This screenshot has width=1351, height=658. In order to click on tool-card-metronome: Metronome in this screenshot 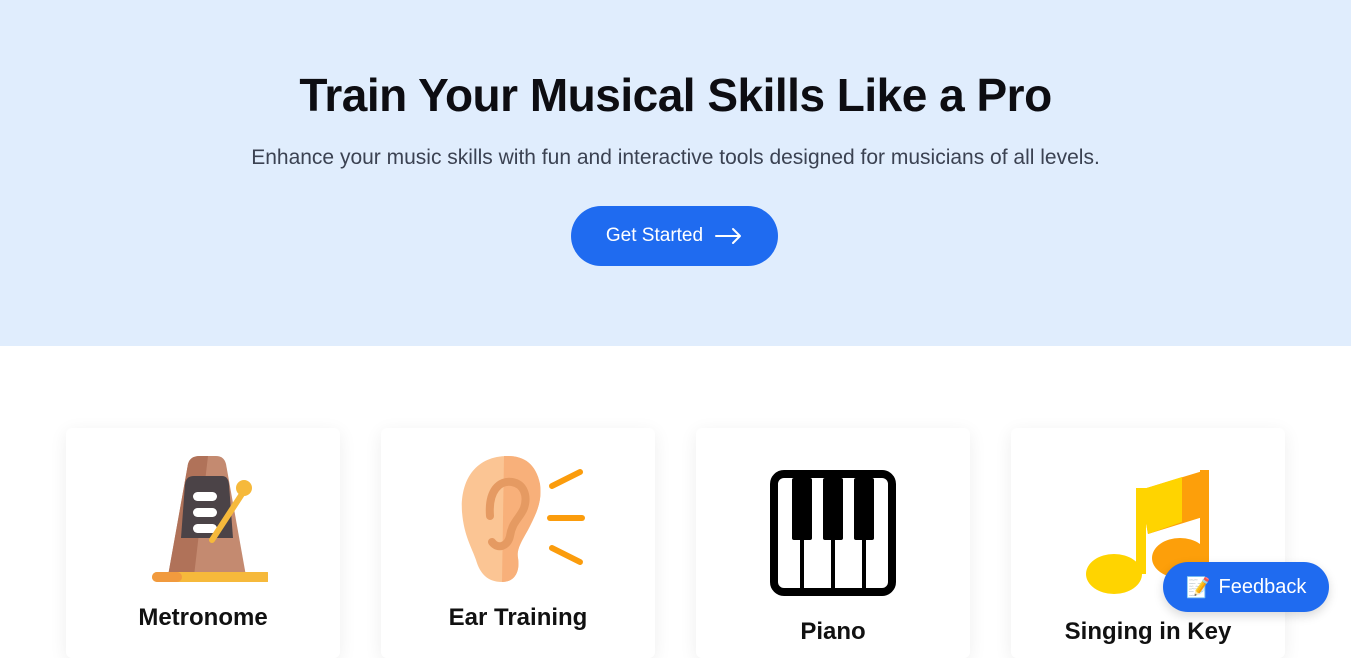, I will do `click(203, 543)`.